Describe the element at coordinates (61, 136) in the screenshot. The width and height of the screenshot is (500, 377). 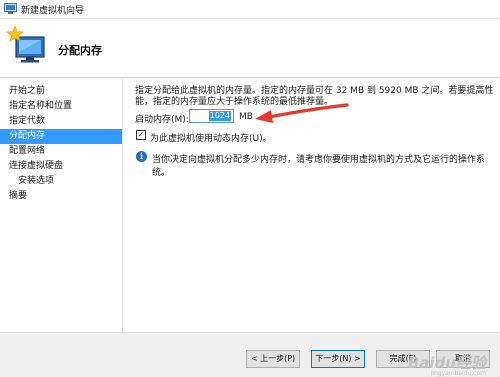
I see `sidebar-item-assign-memory: 分配内存` at that location.